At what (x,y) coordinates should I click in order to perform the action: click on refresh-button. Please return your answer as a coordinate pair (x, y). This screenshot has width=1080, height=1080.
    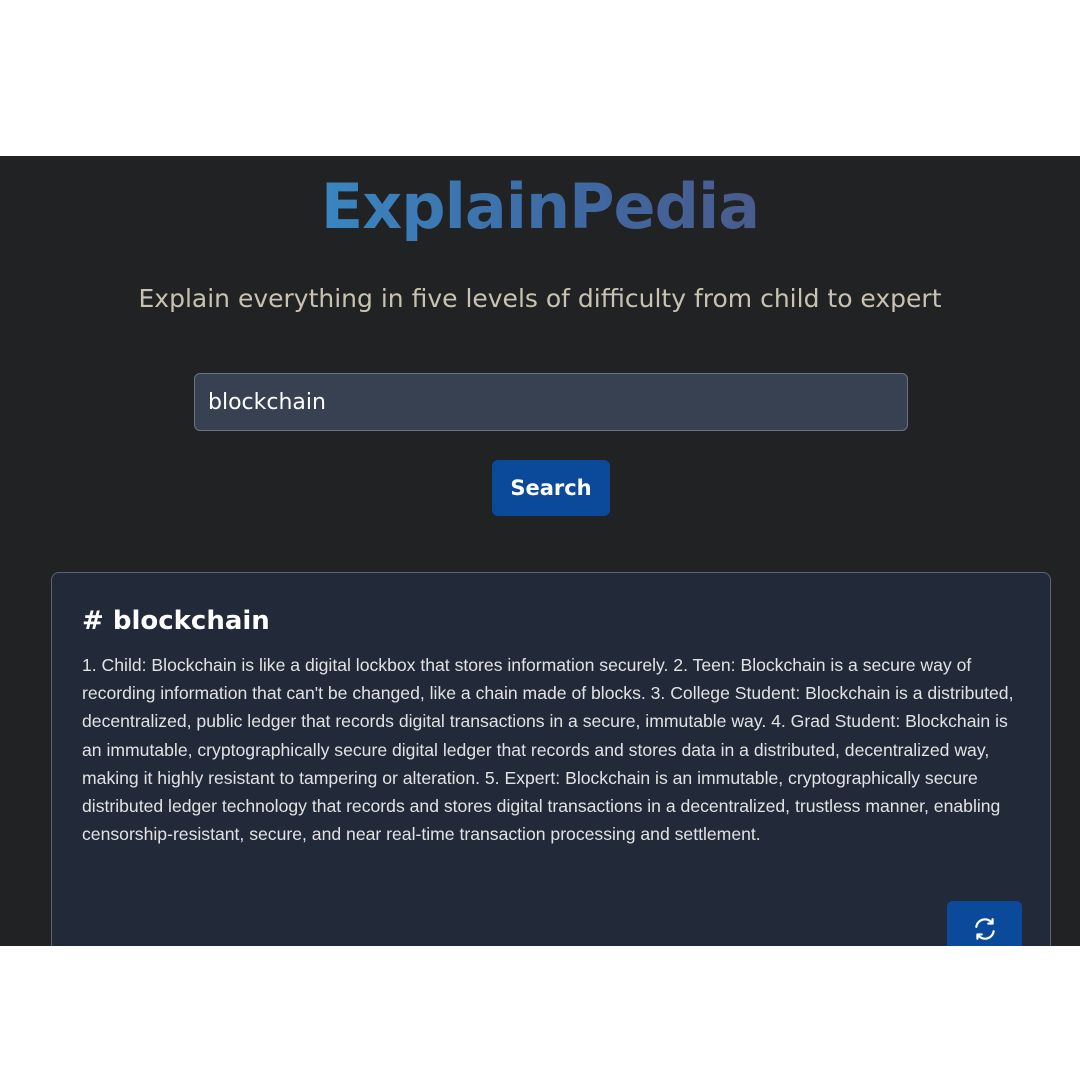
    Looking at the image, I should click on (984, 923).